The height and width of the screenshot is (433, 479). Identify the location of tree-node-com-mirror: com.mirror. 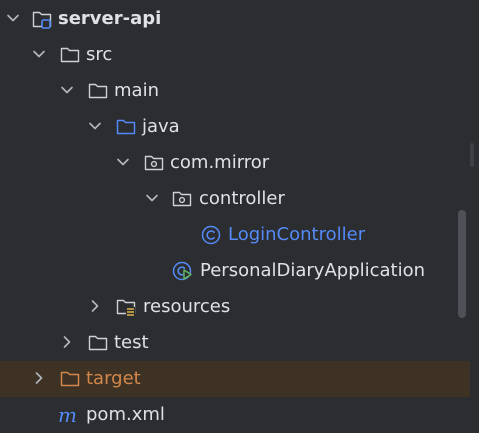
(235, 163).